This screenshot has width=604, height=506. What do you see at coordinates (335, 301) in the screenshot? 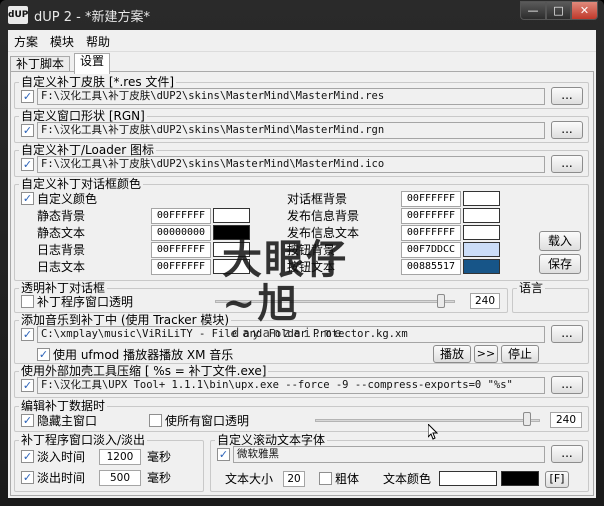
I see `transparency-slider-track` at bounding box center [335, 301].